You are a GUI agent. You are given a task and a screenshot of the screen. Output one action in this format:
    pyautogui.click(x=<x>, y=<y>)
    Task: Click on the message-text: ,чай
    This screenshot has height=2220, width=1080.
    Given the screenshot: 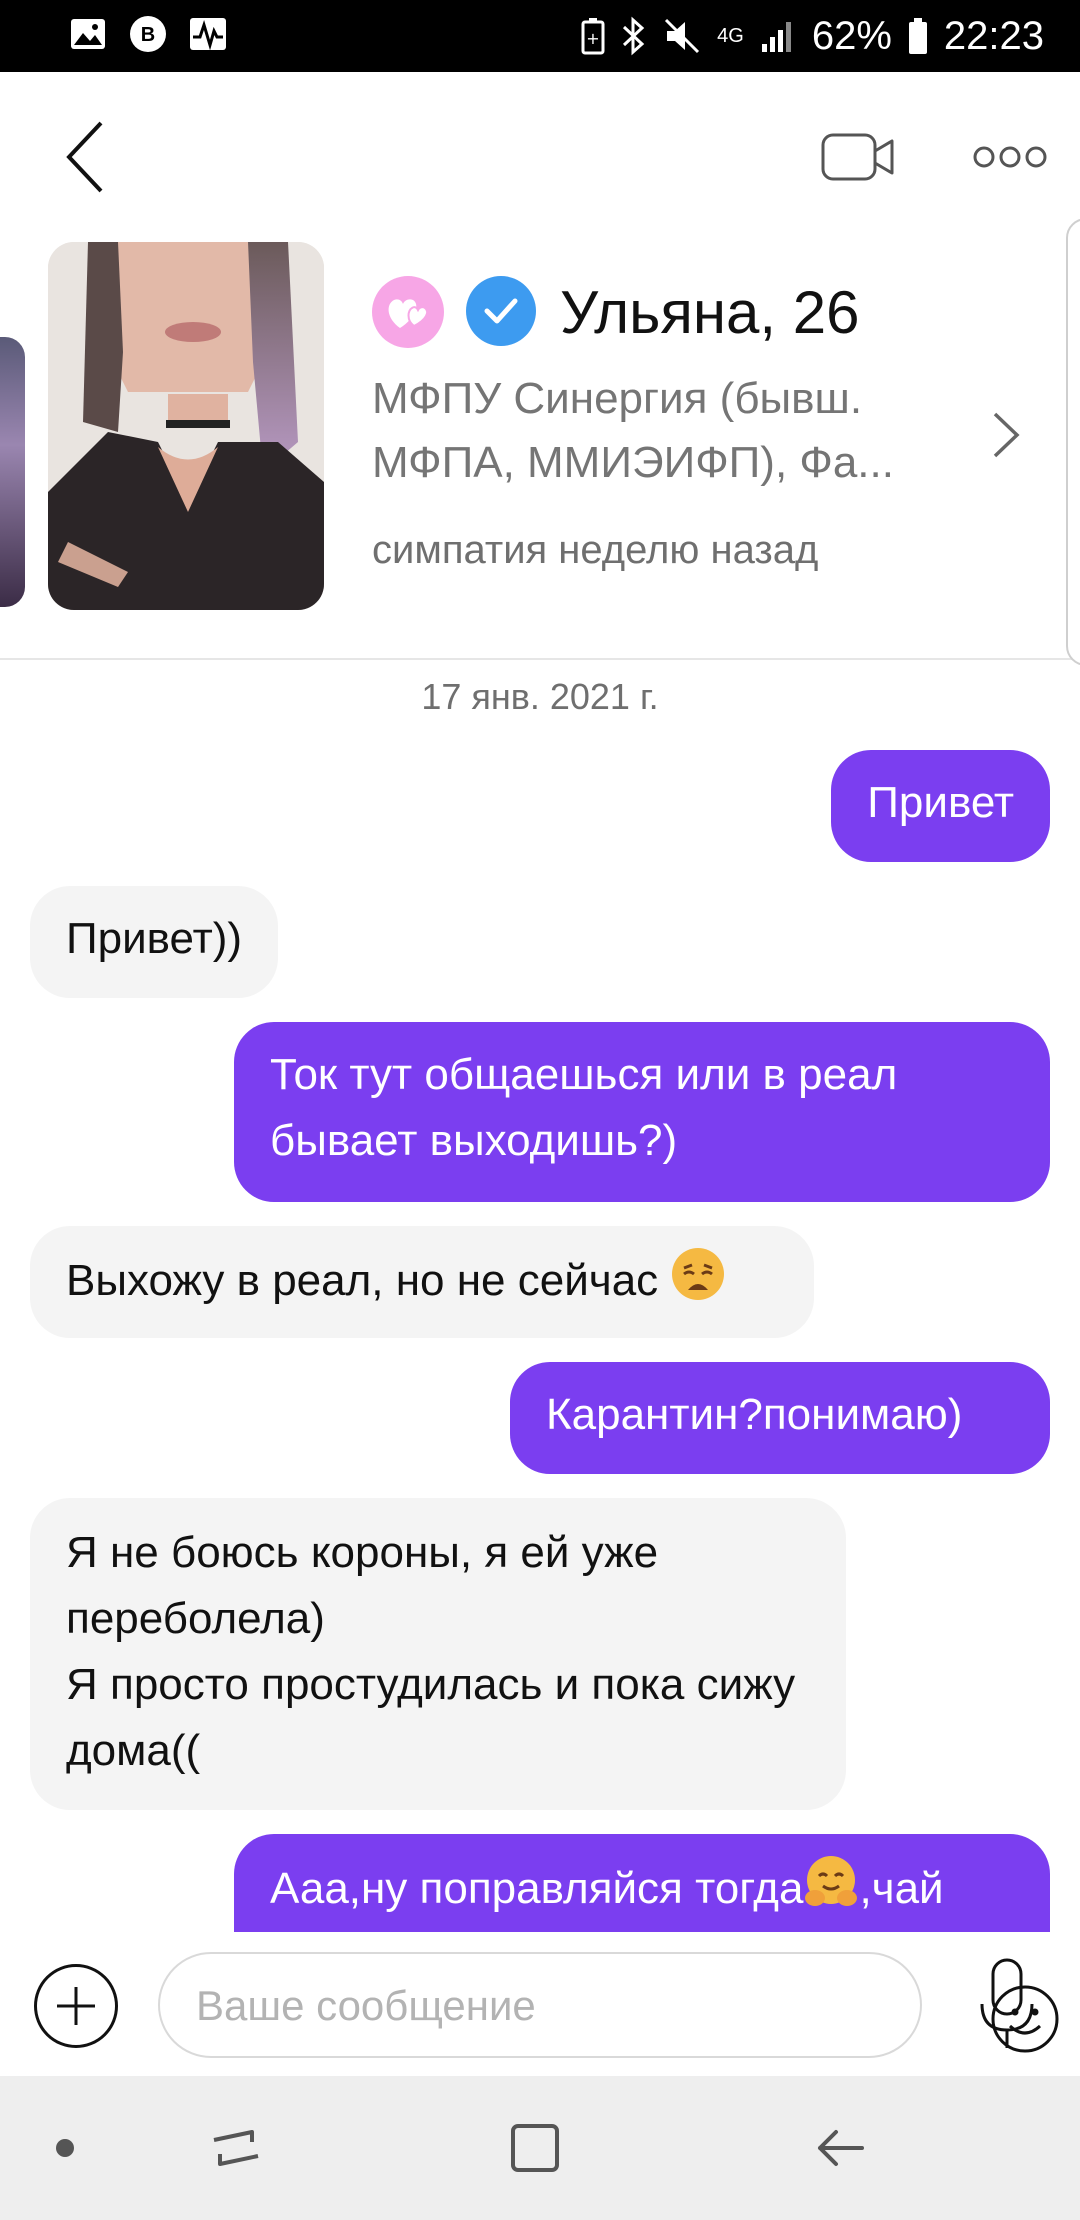 What is the action you would take?
    pyautogui.click(x=901, y=1889)
    